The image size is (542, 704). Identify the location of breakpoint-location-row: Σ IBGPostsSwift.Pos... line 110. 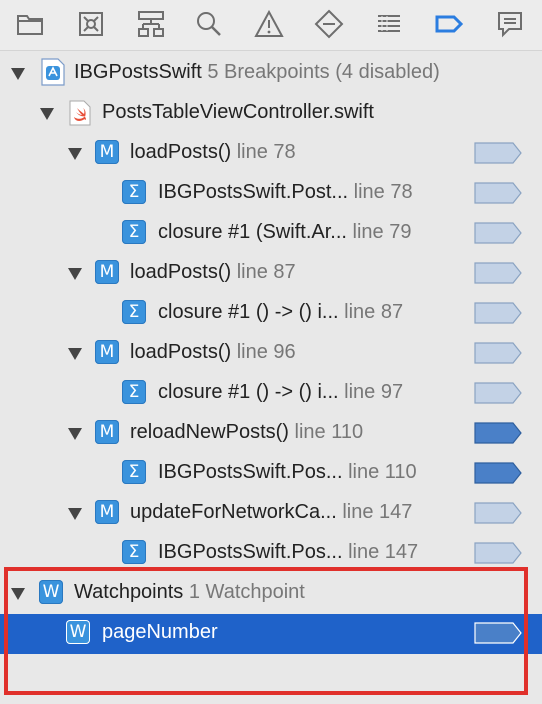
(271, 474).